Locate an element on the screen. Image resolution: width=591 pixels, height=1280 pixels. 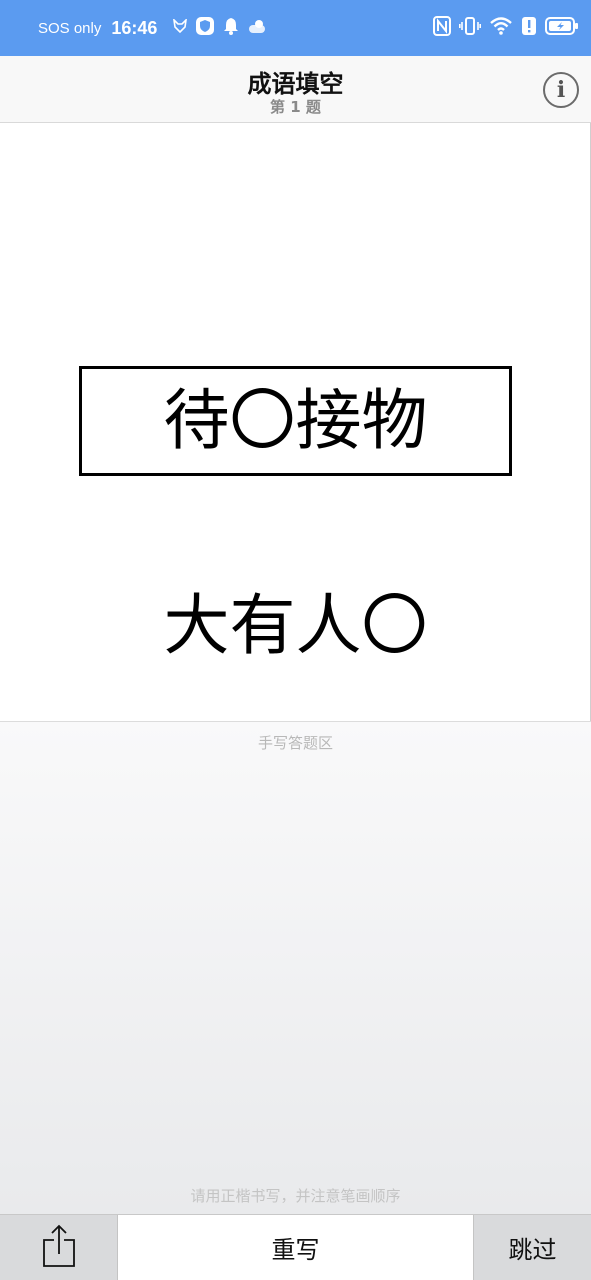
idiom-current: 待〇接物 is located at coordinates (295, 421).